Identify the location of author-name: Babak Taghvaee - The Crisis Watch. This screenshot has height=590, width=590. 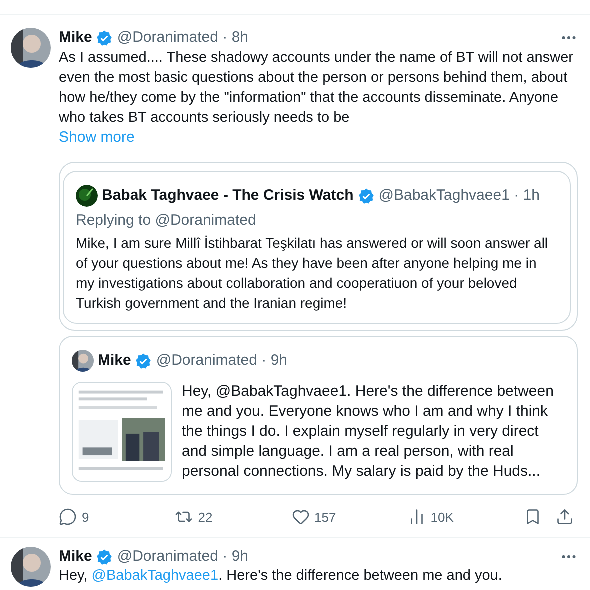
(228, 196).